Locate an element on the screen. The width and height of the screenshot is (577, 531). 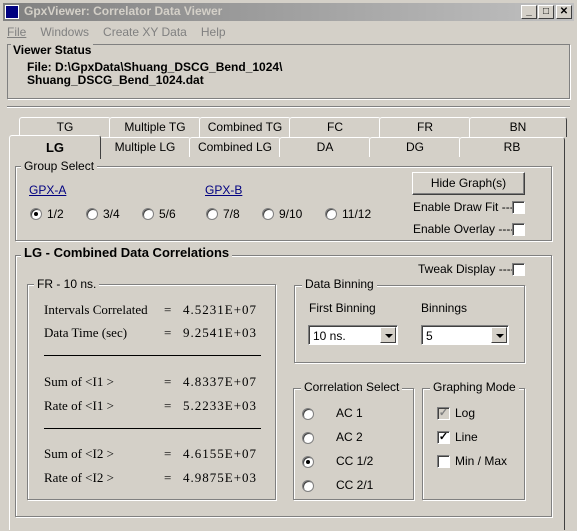
menu-windows: Windows is located at coordinates (62, 32).